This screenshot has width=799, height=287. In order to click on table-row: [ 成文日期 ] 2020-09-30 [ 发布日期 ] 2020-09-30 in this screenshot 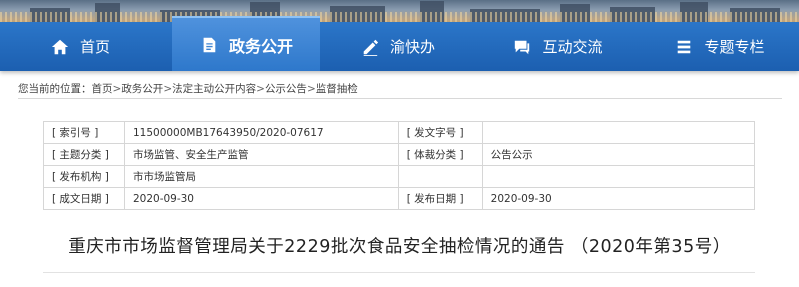, I will do `click(399, 198)`.